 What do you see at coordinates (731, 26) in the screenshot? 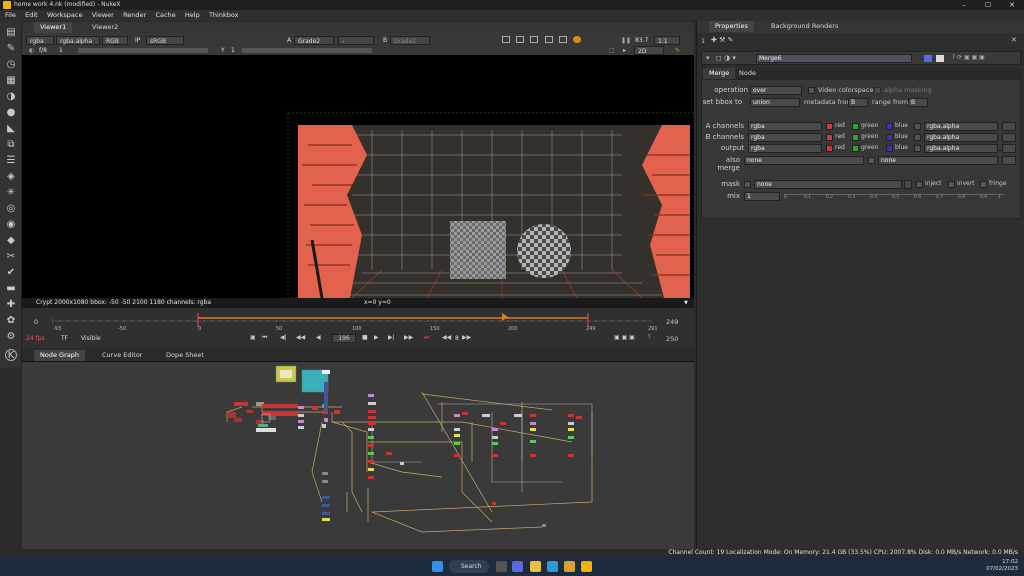
I see `tab-properties: Properties` at bounding box center [731, 26].